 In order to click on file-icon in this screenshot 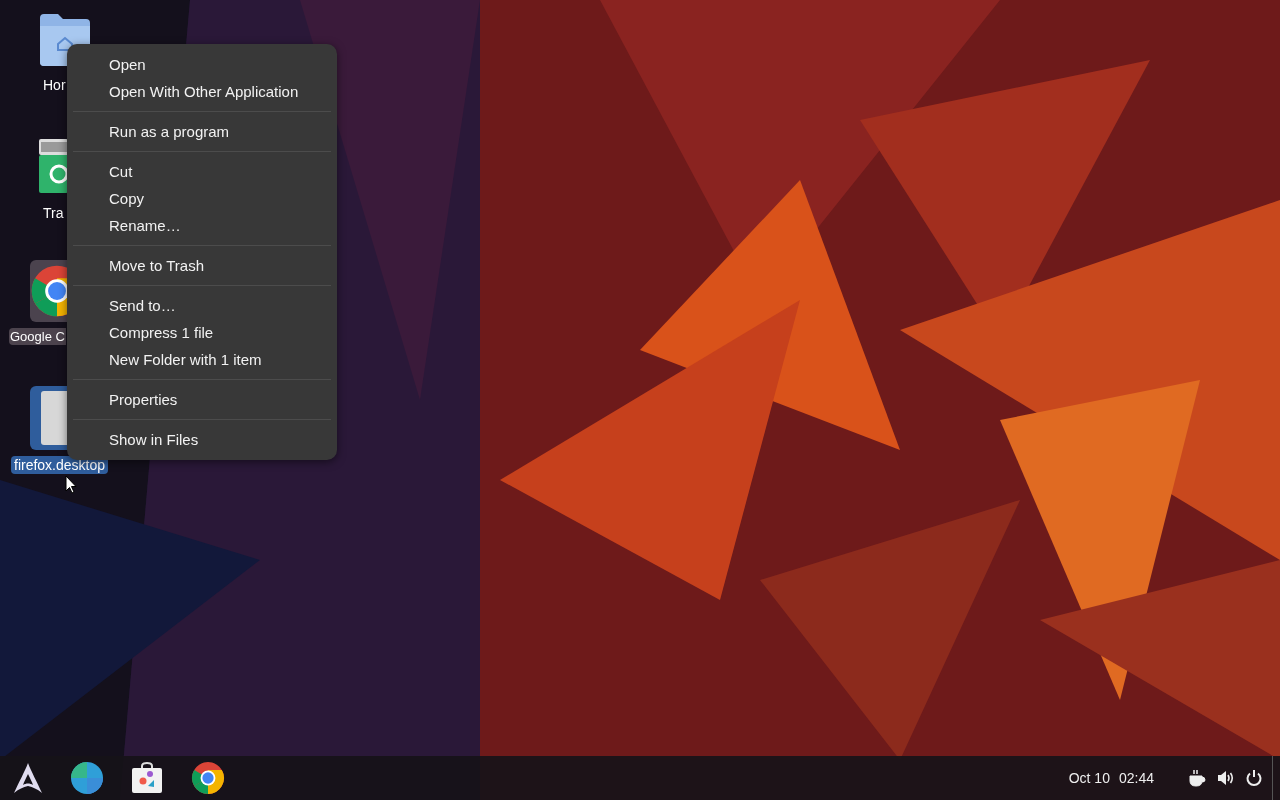, I will do `click(53, 418)`.